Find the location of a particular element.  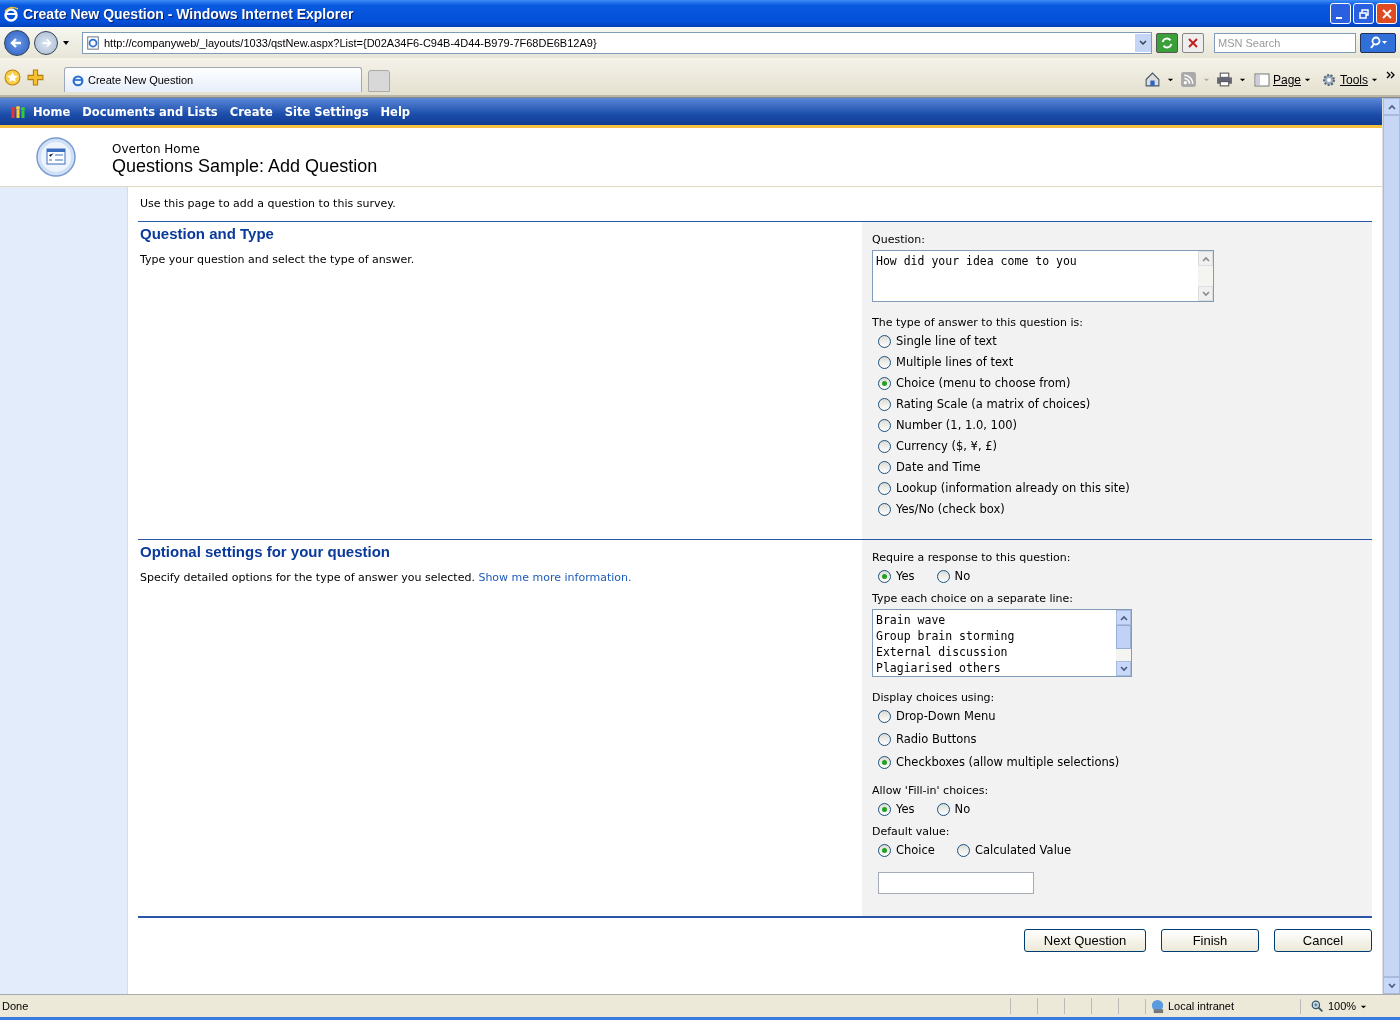

question-field: How did your idea come to you is located at coordinates (1043, 276).